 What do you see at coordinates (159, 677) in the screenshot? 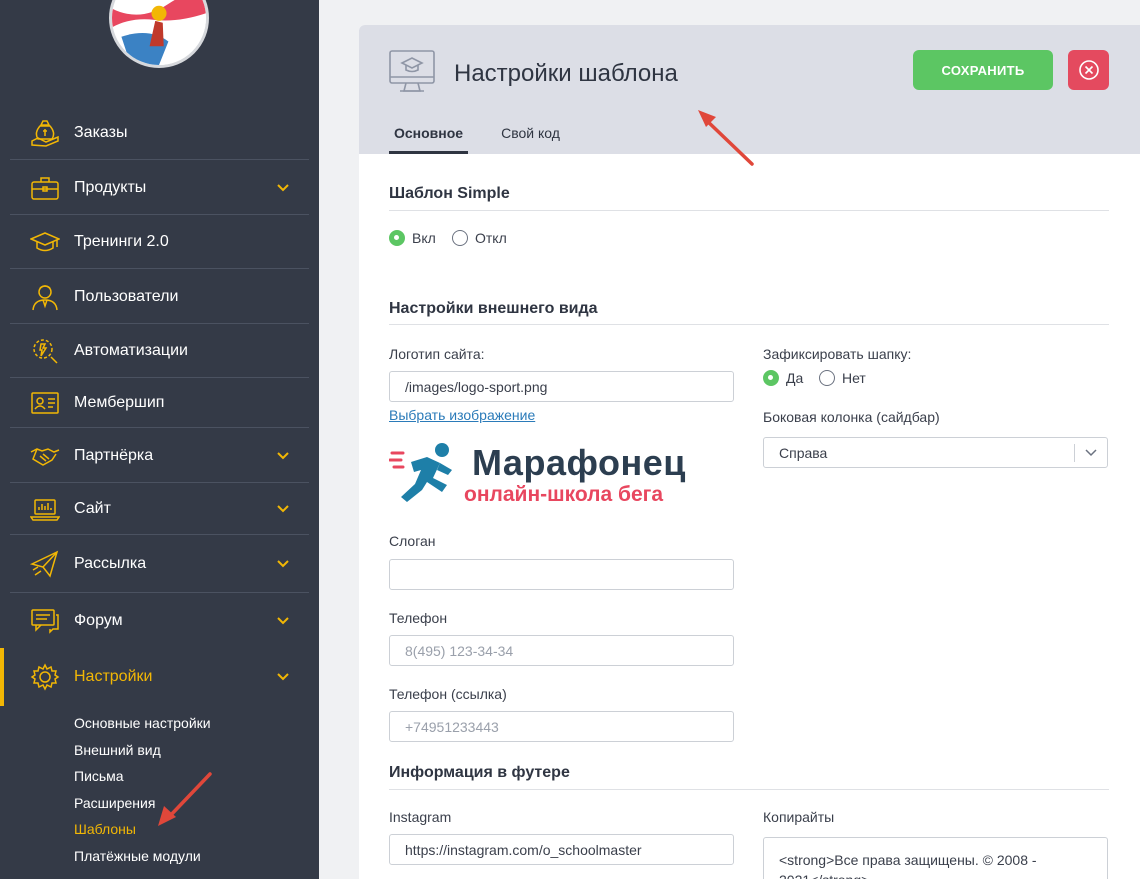
I see `sidebar-item-settings: Настройки` at bounding box center [159, 677].